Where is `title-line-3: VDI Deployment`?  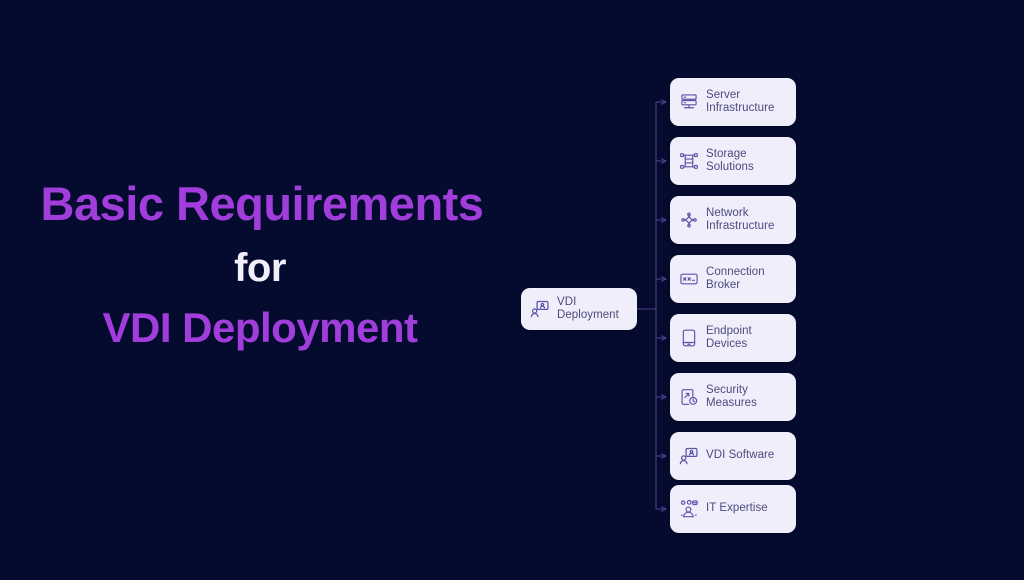 title-line-3: VDI Deployment is located at coordinates (260, 327).